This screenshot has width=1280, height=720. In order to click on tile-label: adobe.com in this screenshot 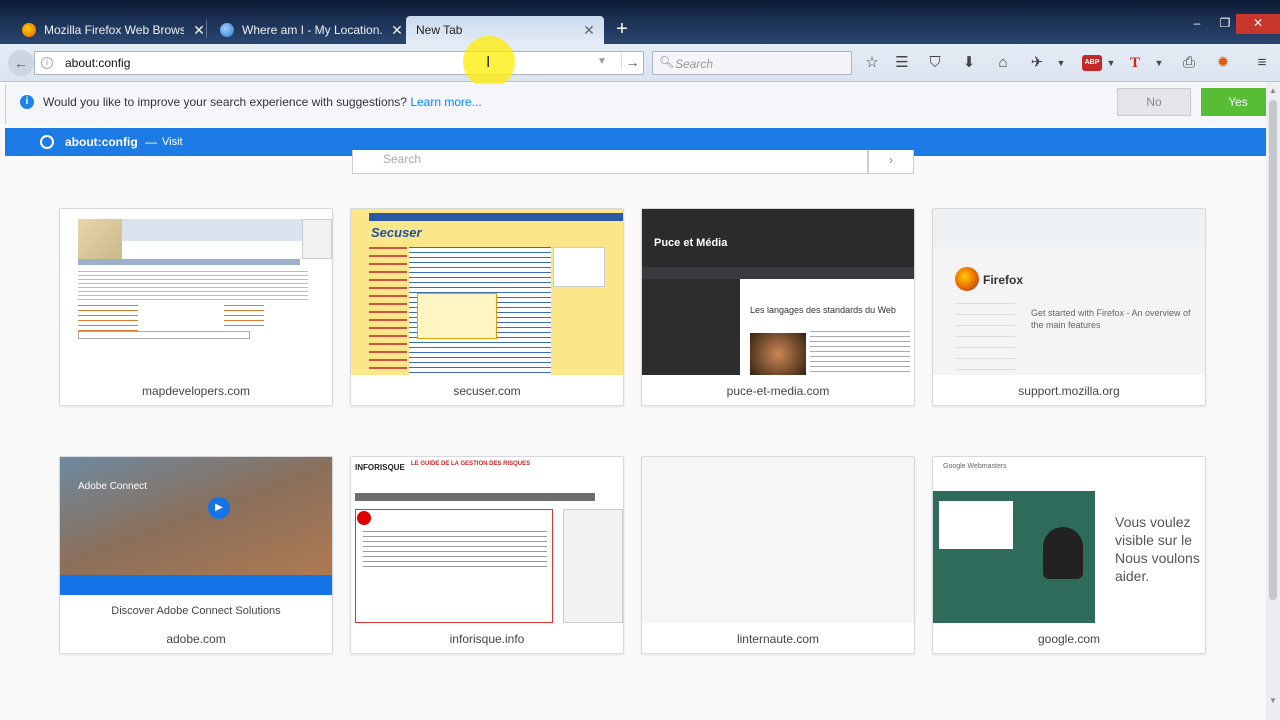, I will do `click(196, 639)`.